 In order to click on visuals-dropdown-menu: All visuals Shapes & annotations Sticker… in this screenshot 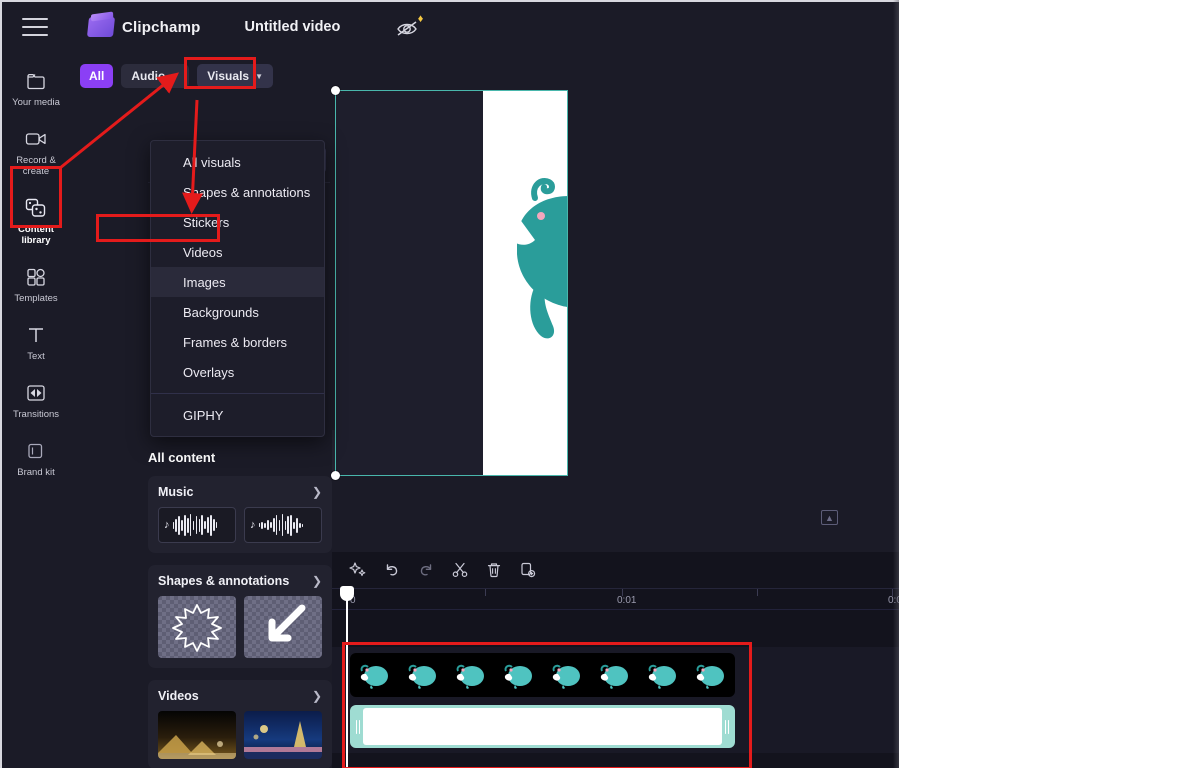, I will do `click(237, 288)`.